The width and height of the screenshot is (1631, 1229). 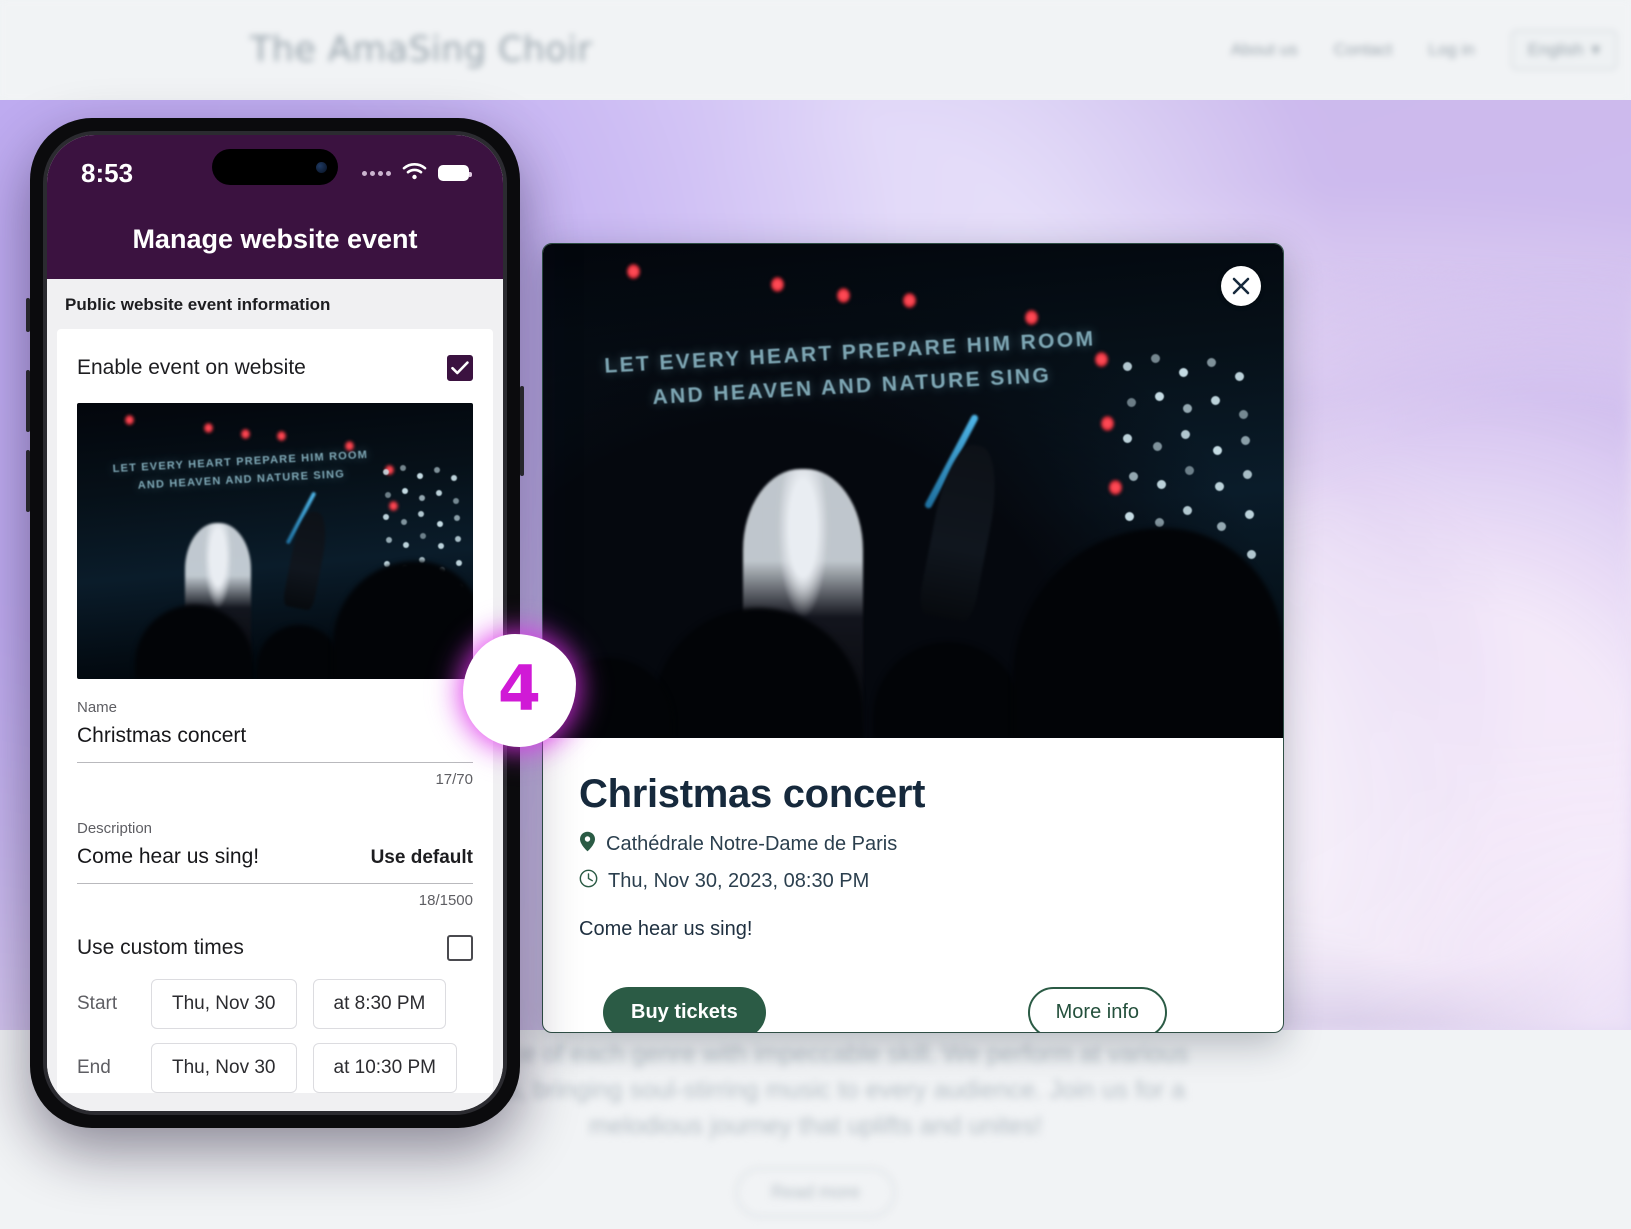 I want to click on event-location-row: Cathédrale Notre-Dame de Paris, so click(x=913, y=844).